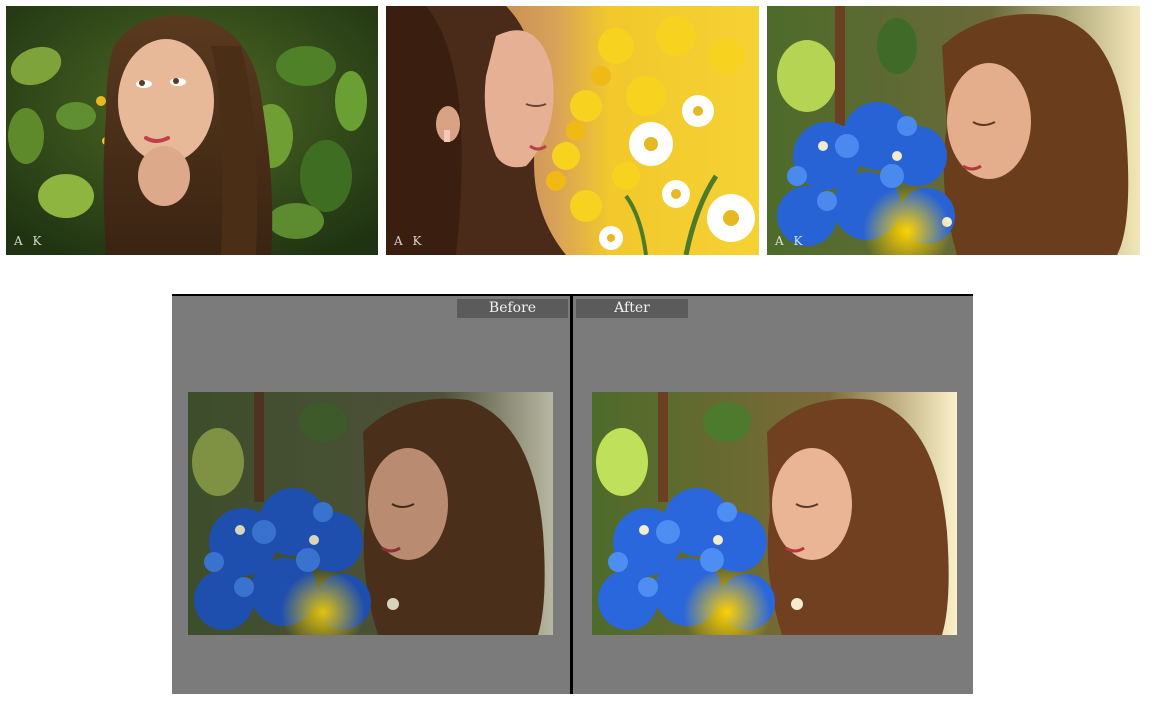 The image size is (1155, 705). I want to click on before-label: Before, so click(512, 308).